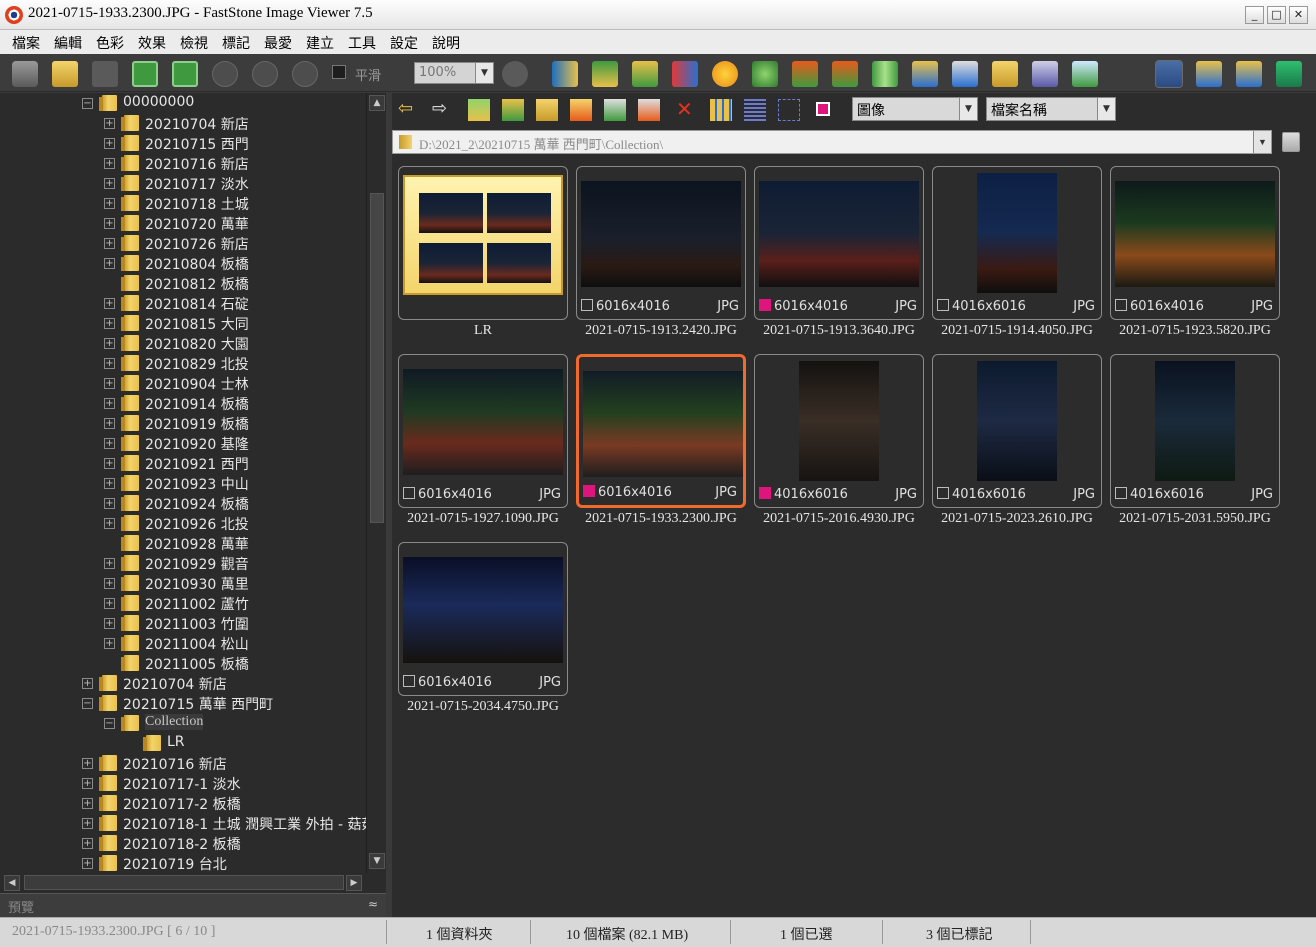 Image resolution: width=1316 pixels, height=947 pixels. What do you see at coordinates (839, 331) in the screenshot?
I see `thumbnail-caption: 2021-0715-1913.3640.JPG` at bounding box center [839, 331].